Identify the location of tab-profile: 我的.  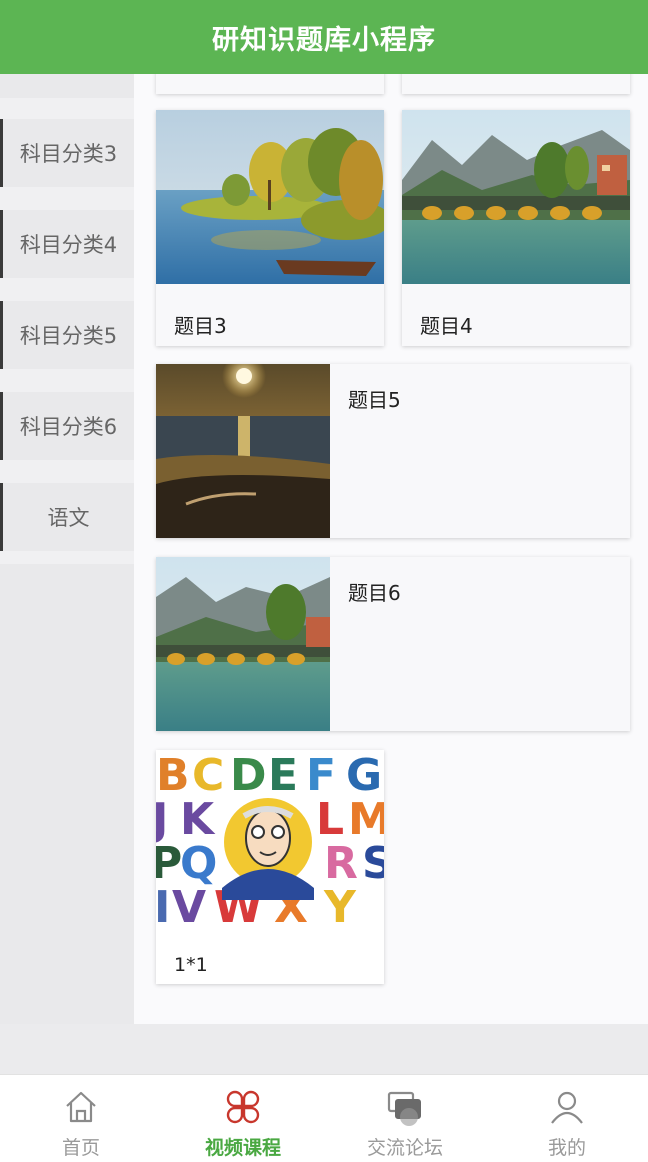
(567, 1118).